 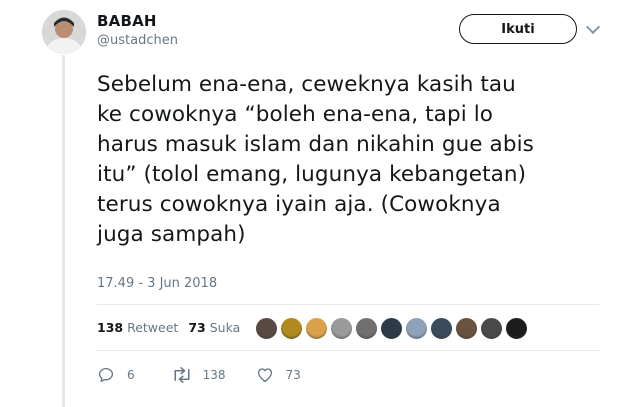 I want to click on divider-bottom, so click(x=348, y=350).